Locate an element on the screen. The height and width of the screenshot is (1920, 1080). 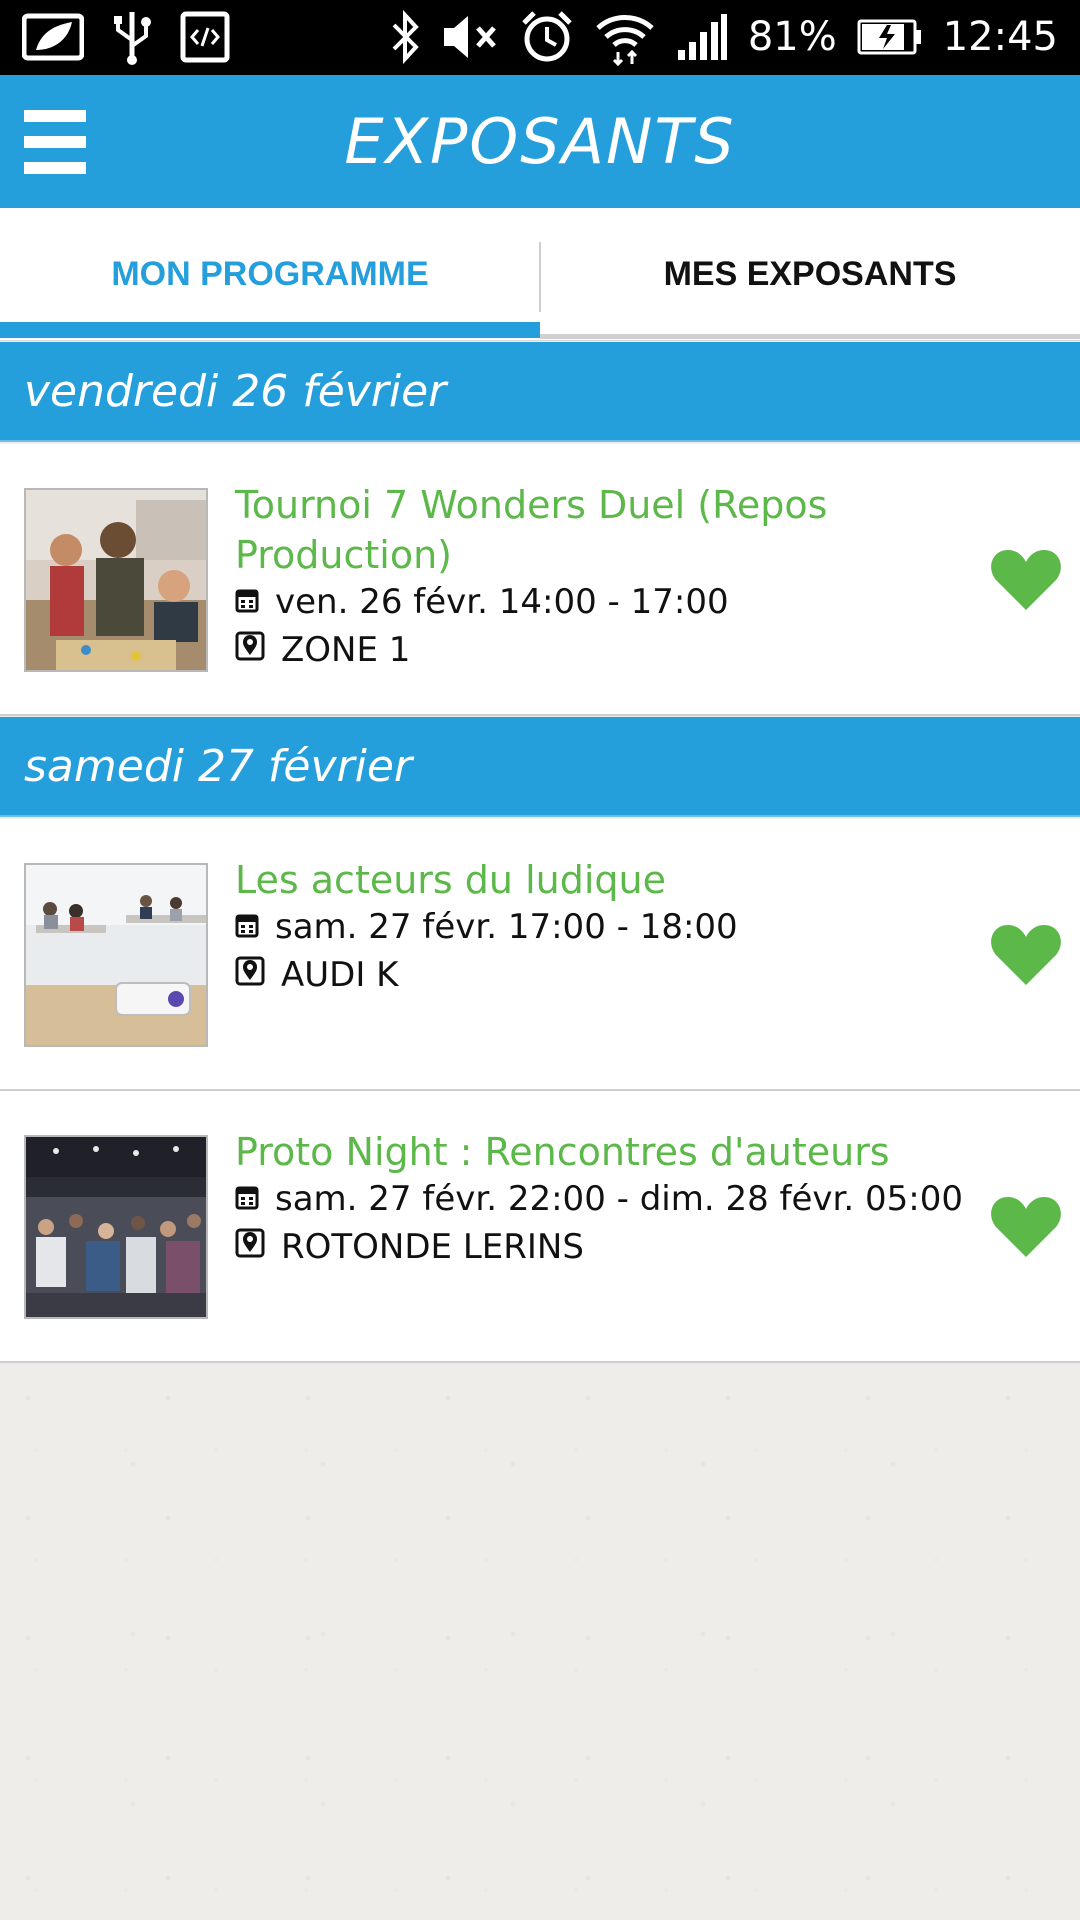
event-location: AUDI K is located at coordinates (316, 975).